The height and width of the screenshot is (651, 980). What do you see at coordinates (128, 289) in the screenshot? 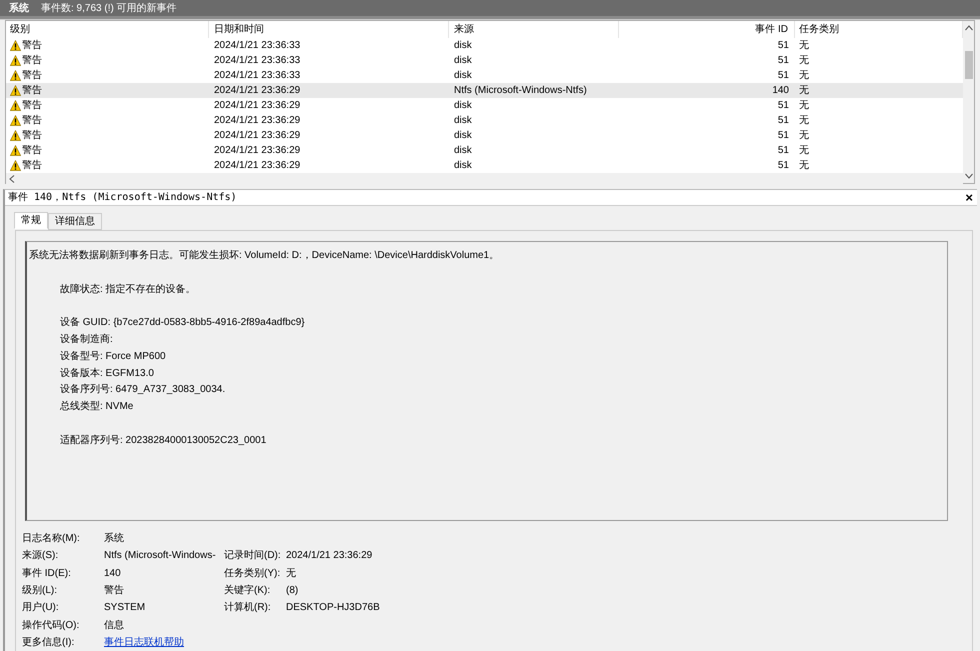
I see `description-line: 故障状态: 指定不存在的设备。` at bounding box center [128, 289].